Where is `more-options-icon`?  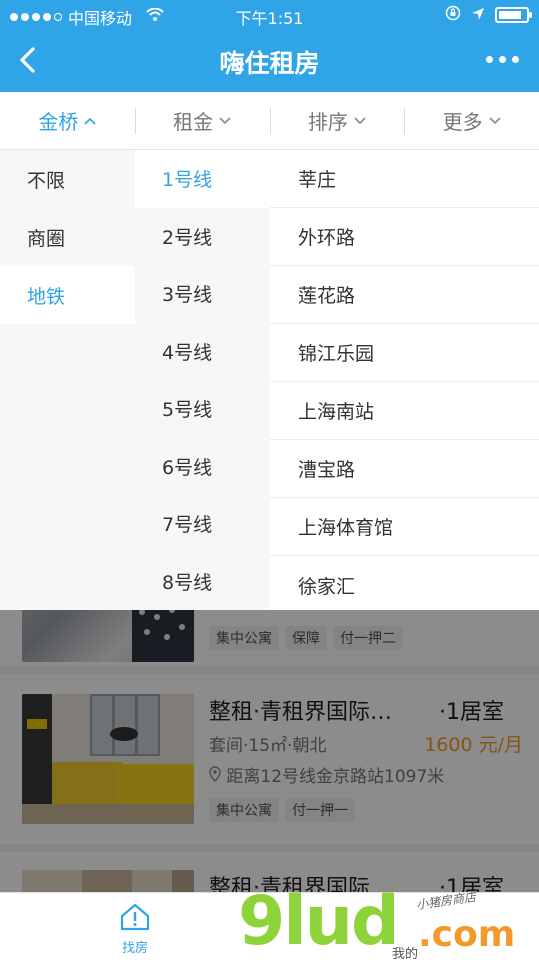 more-options-icon is located at coordinates (502, 59).